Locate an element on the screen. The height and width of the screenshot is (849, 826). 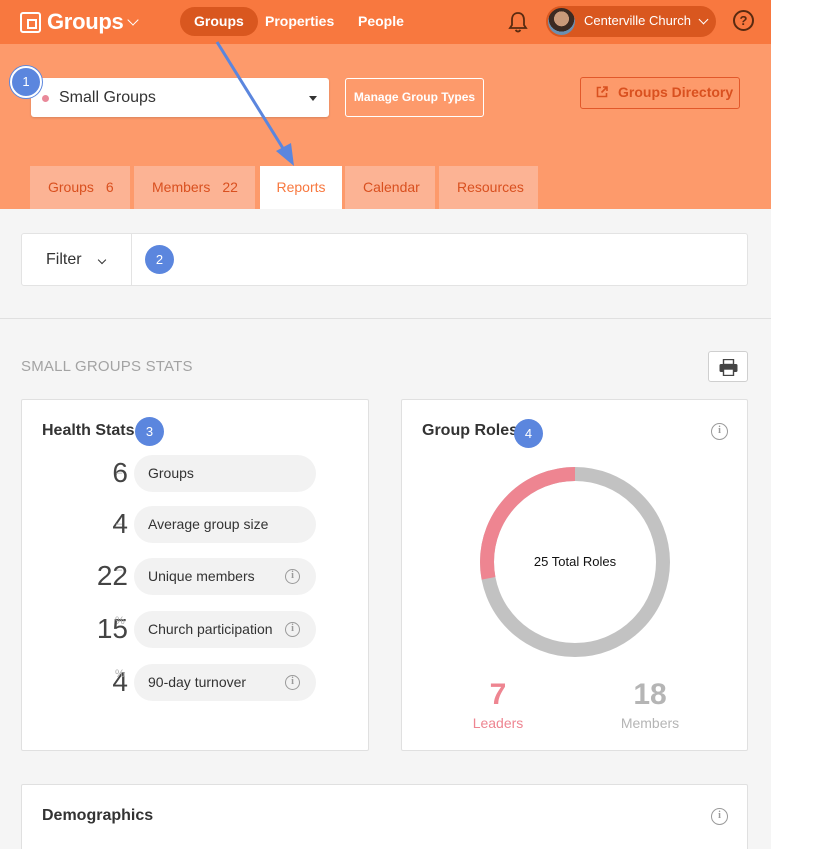
manage-group-types-button: Manage Group Types is located at coordinates (414, 97).